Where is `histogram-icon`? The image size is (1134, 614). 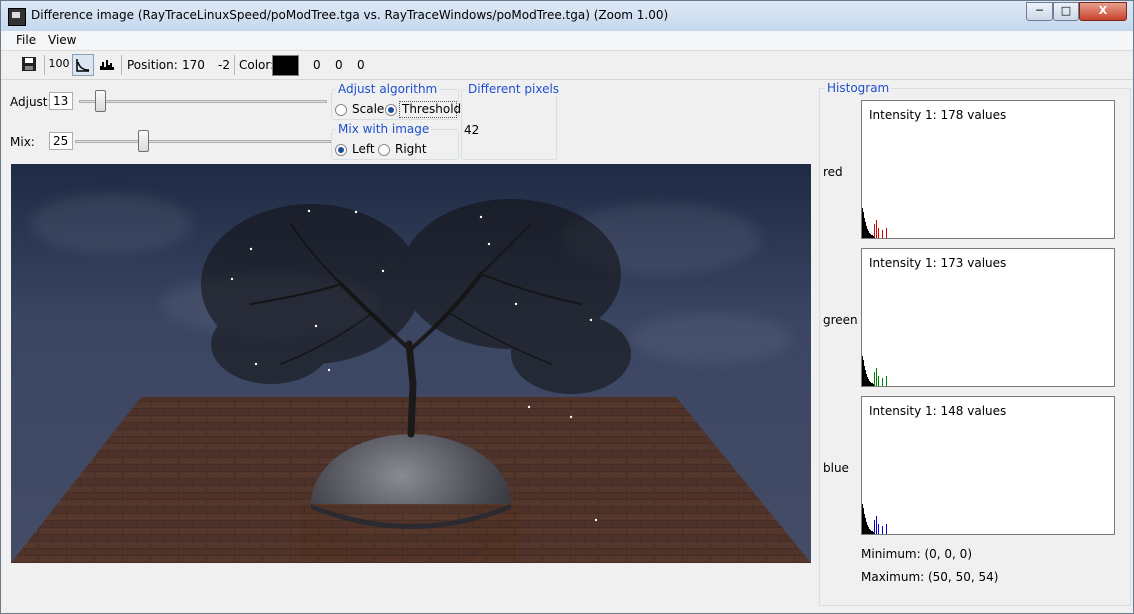 histogram-icon is located at coordinates (107, 65).